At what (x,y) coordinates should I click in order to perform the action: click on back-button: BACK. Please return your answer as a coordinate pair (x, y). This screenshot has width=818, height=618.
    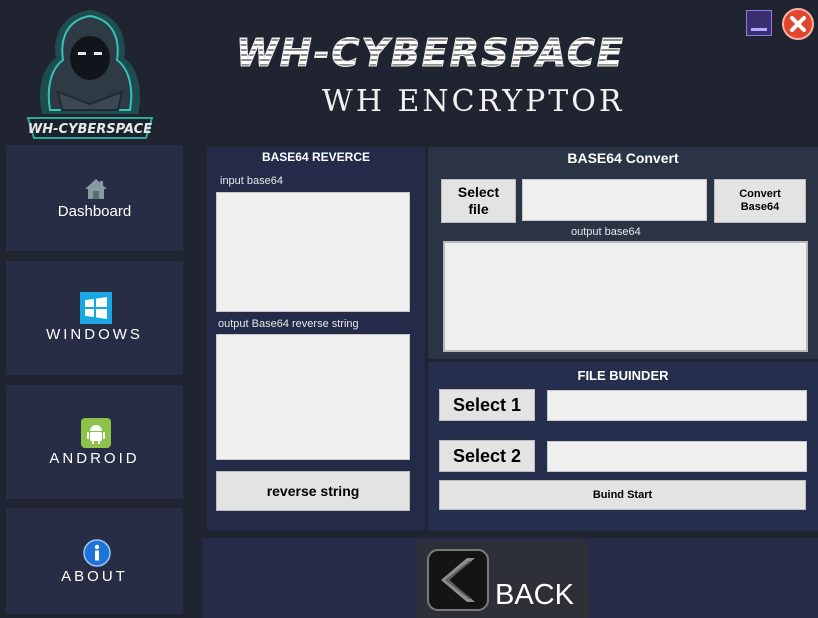
    Looking at the image, I should click on (503, 579).